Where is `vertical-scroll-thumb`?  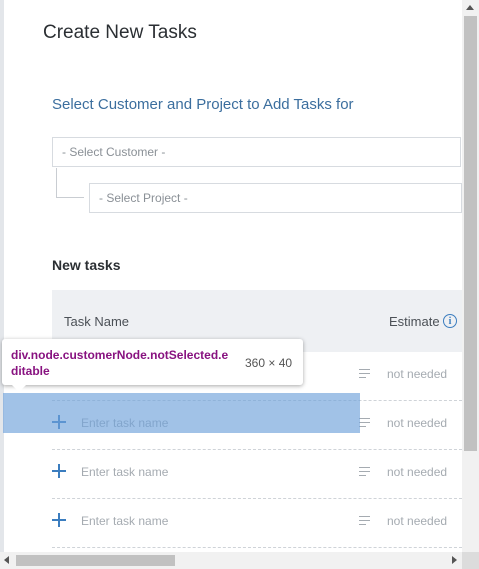 vertical-scroll-thumb is located at coordinates (470, 233).